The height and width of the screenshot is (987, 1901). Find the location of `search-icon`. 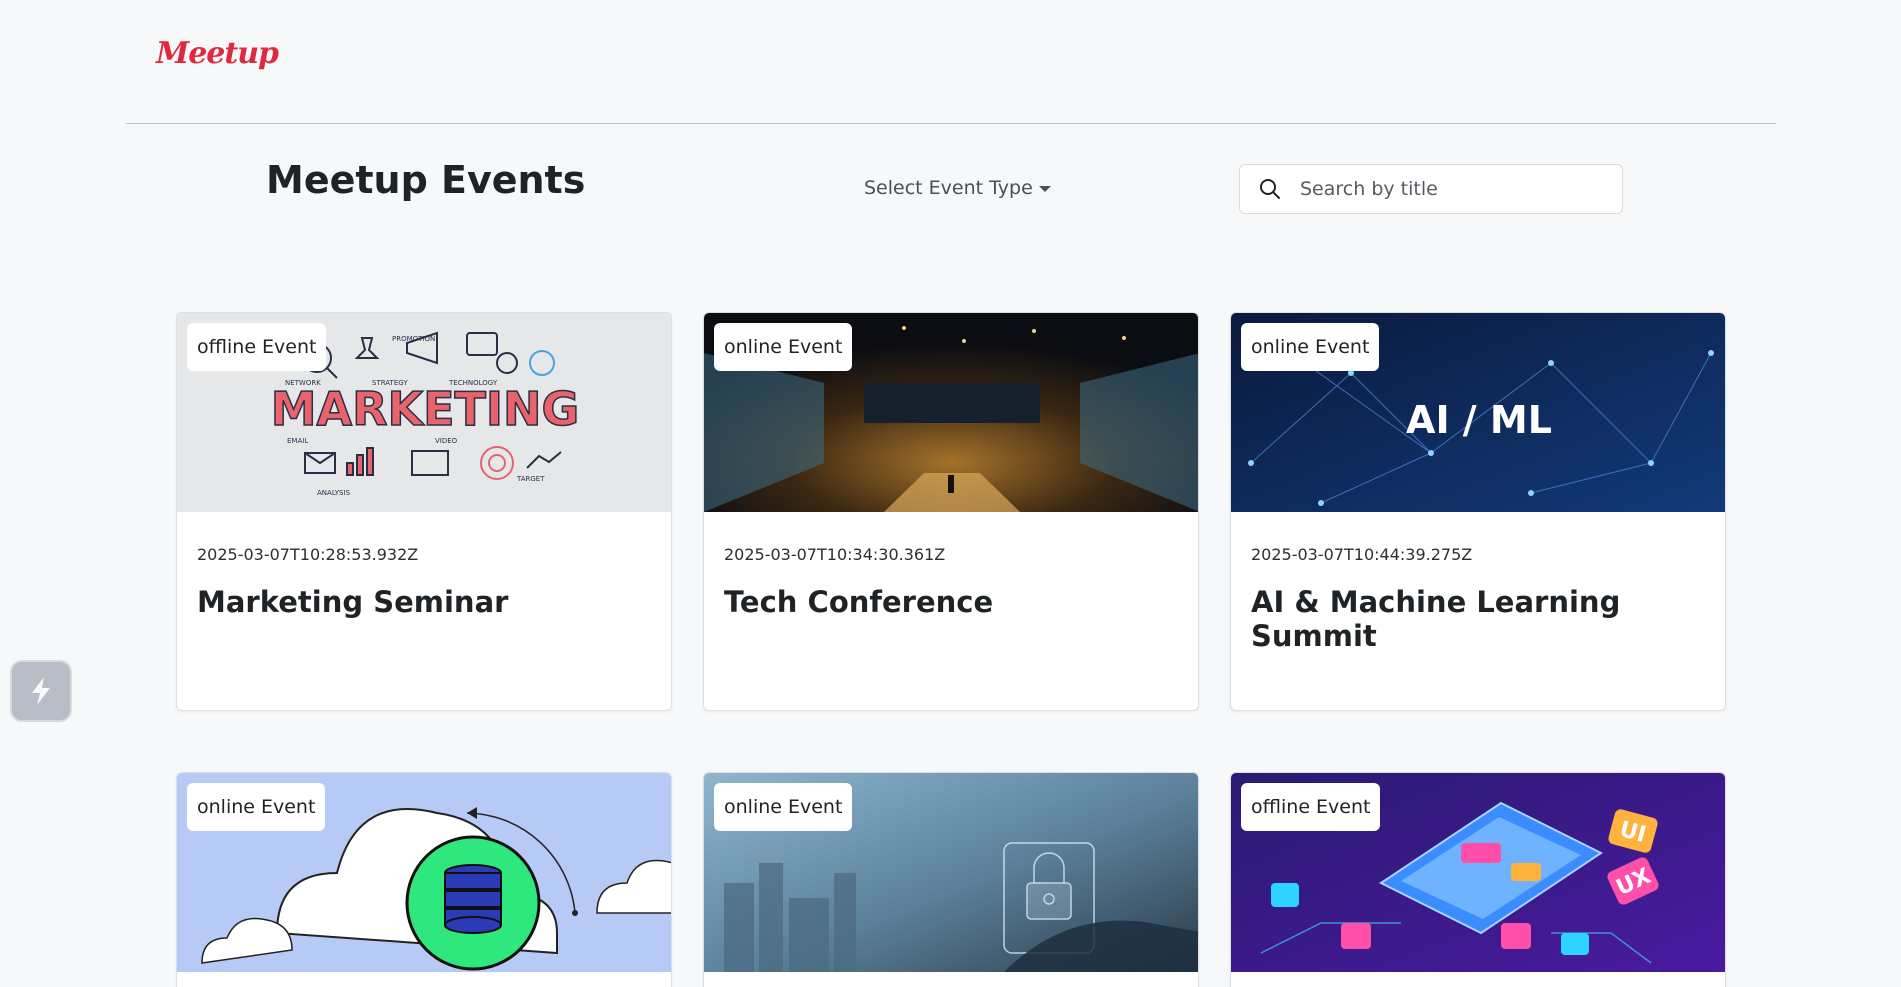

search-icon is located at coordinates (1270, 189).